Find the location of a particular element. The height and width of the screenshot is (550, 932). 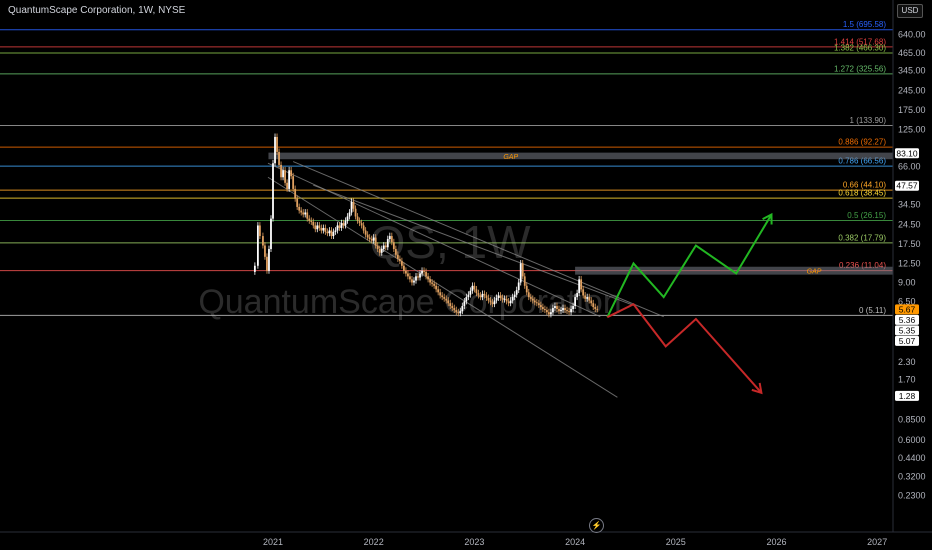

price-tag: 83.10 is located at coordinates (907, 153).